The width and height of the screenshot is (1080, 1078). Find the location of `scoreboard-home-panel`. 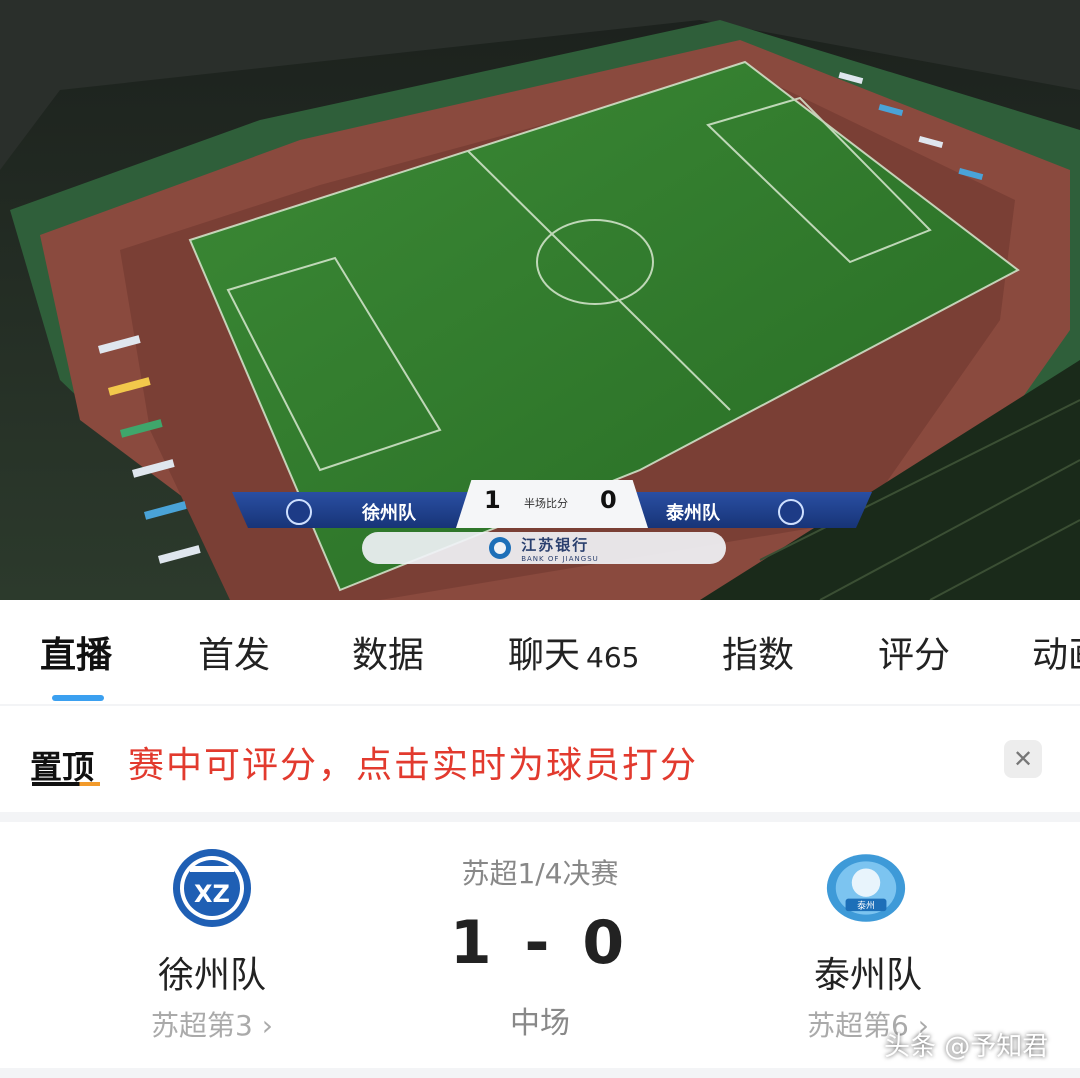

scoreboard-home-panel is located at coordinates (350, 510).